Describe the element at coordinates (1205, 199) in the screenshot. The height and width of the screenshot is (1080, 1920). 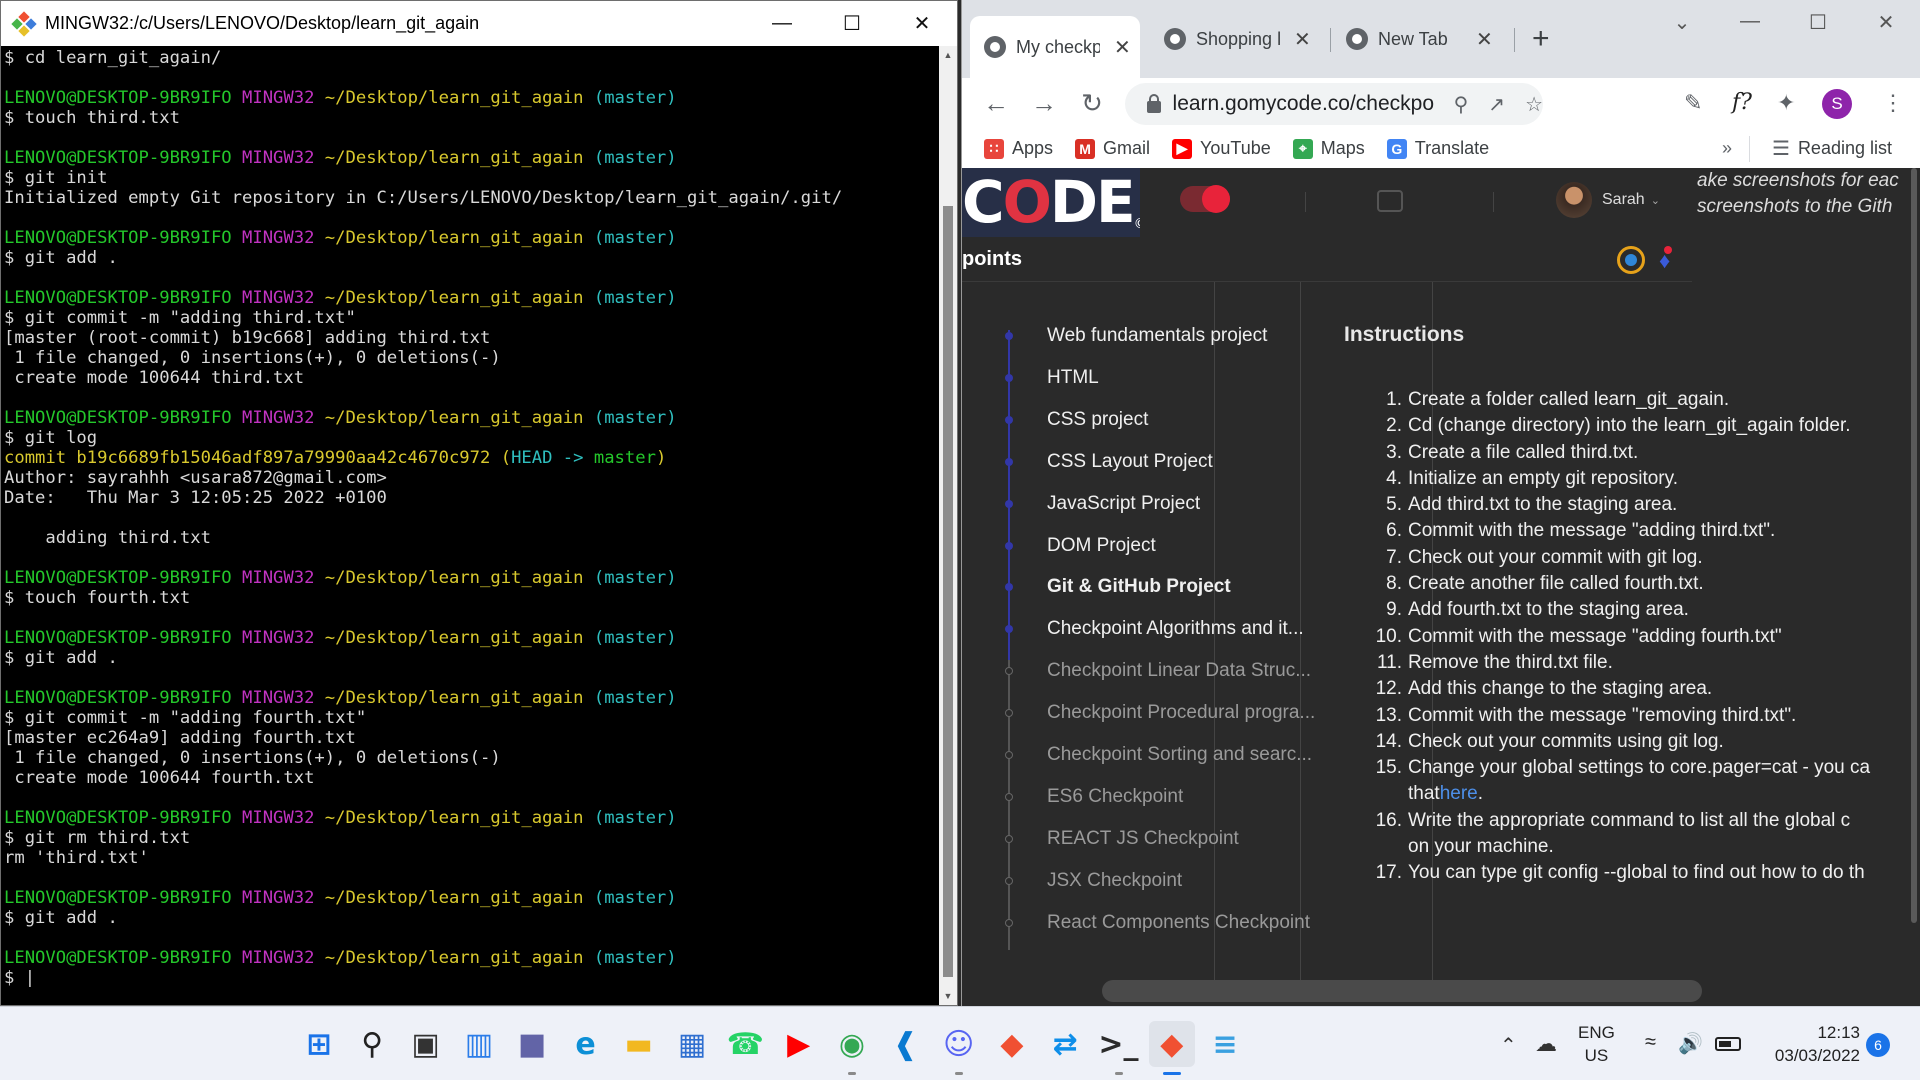
I see `theme-toggle` at that location.